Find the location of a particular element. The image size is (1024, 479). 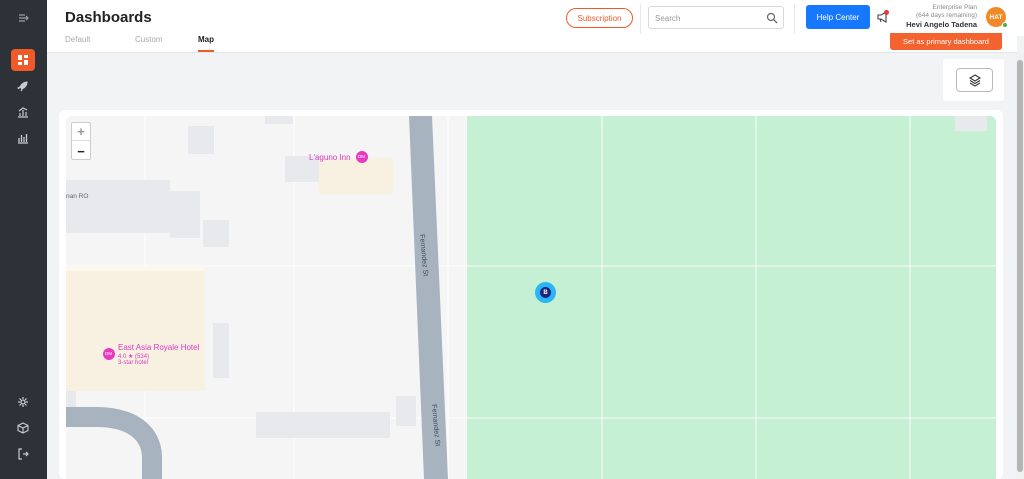

tab-map: Map is located at coordinates (206, 44).